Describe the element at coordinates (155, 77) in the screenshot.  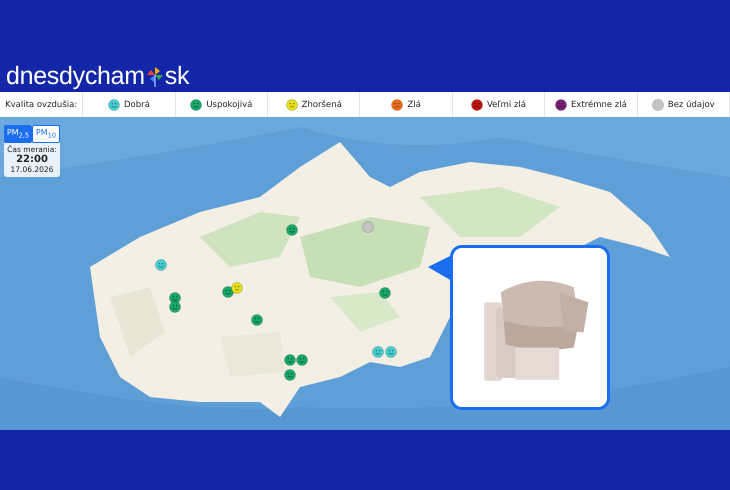
I see `pinwheel-icon` at that location.